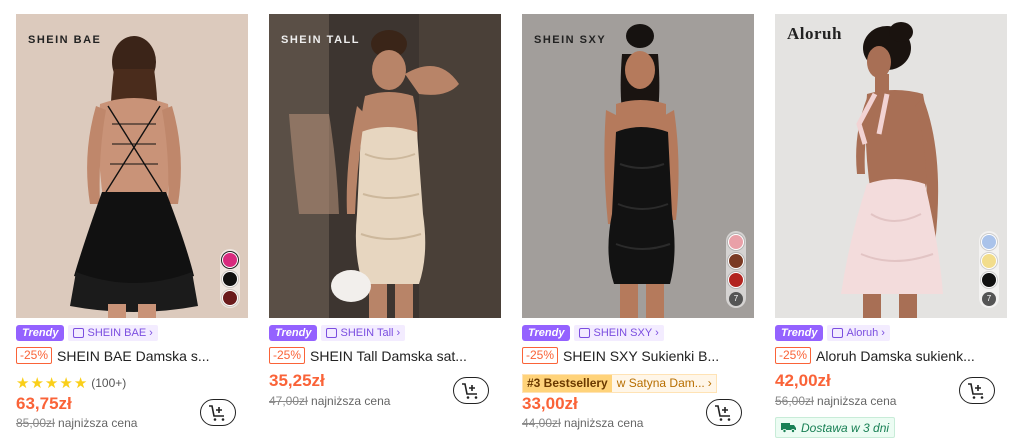 The height and width of the screenshot is (438, 1024). What do you see at coordinates (814, 33) in the screenshot?
I see `brand-logo: Aloruh` at bounding box center [814, 33].